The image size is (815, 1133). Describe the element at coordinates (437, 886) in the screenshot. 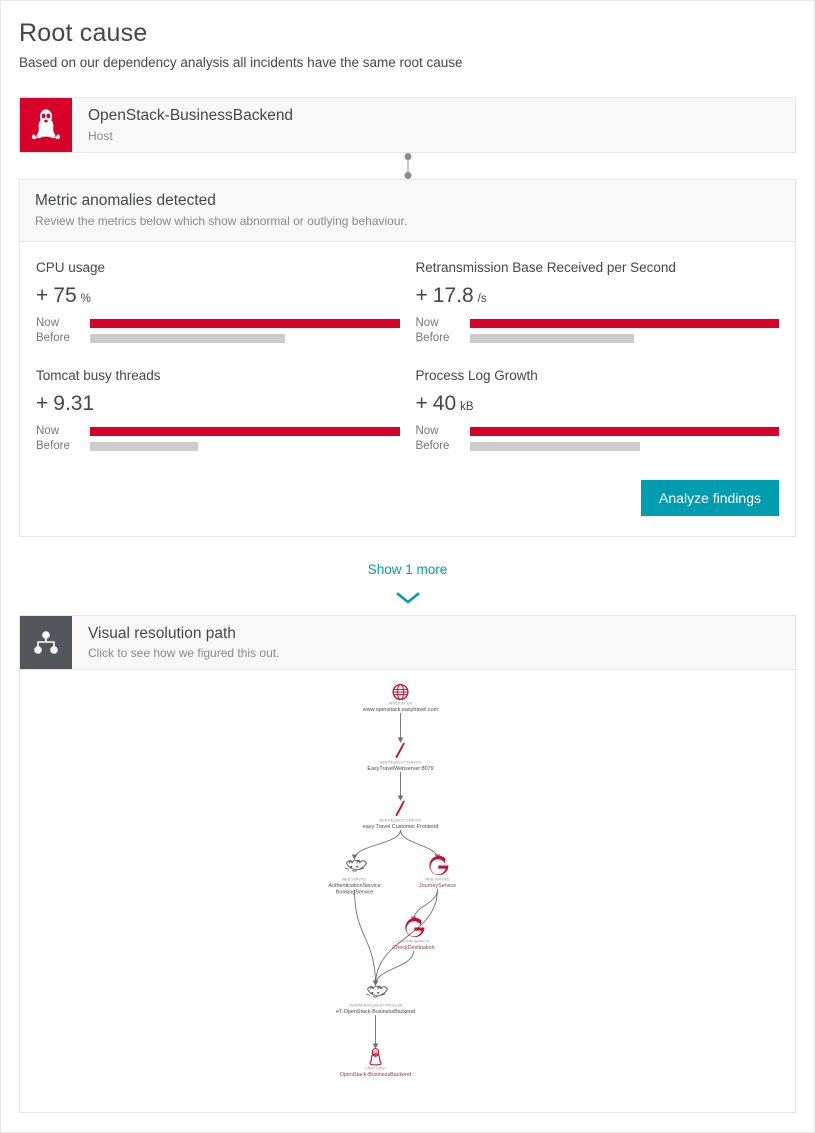

I see `svg-text: JourneyService` at that location.